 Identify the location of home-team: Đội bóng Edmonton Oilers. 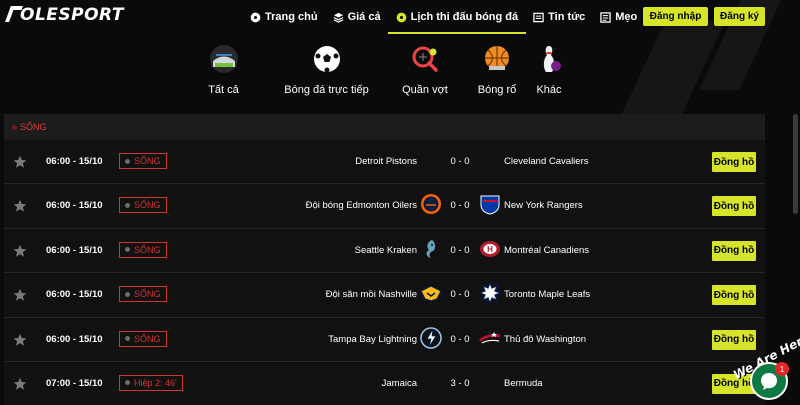
(361, 205).